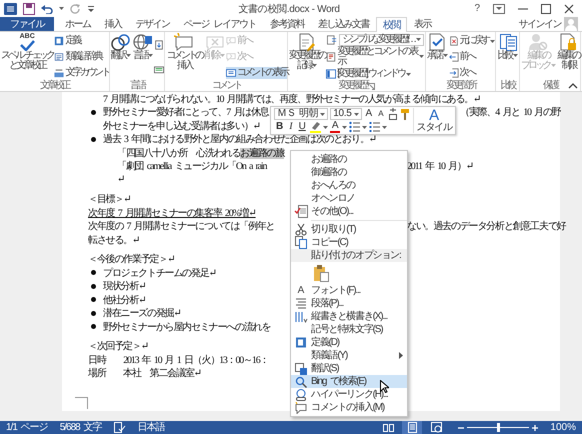 This screenshot has width=582, height=434. Describe the element at coordinates (546, 9) in the screenshot. I see `maximize-icon` at that location.